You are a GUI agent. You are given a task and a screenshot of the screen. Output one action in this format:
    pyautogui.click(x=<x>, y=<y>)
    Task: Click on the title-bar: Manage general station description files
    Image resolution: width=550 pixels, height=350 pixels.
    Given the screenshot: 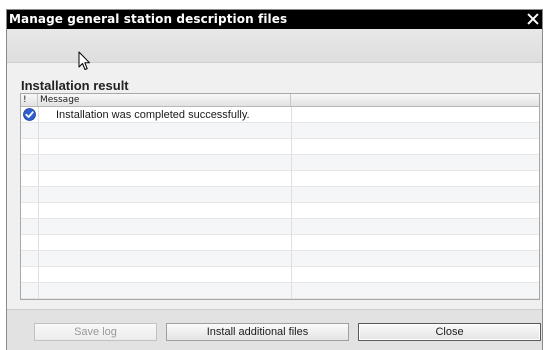 What is the action you would take?
    pyautogui.click(x=274, y=19)
    